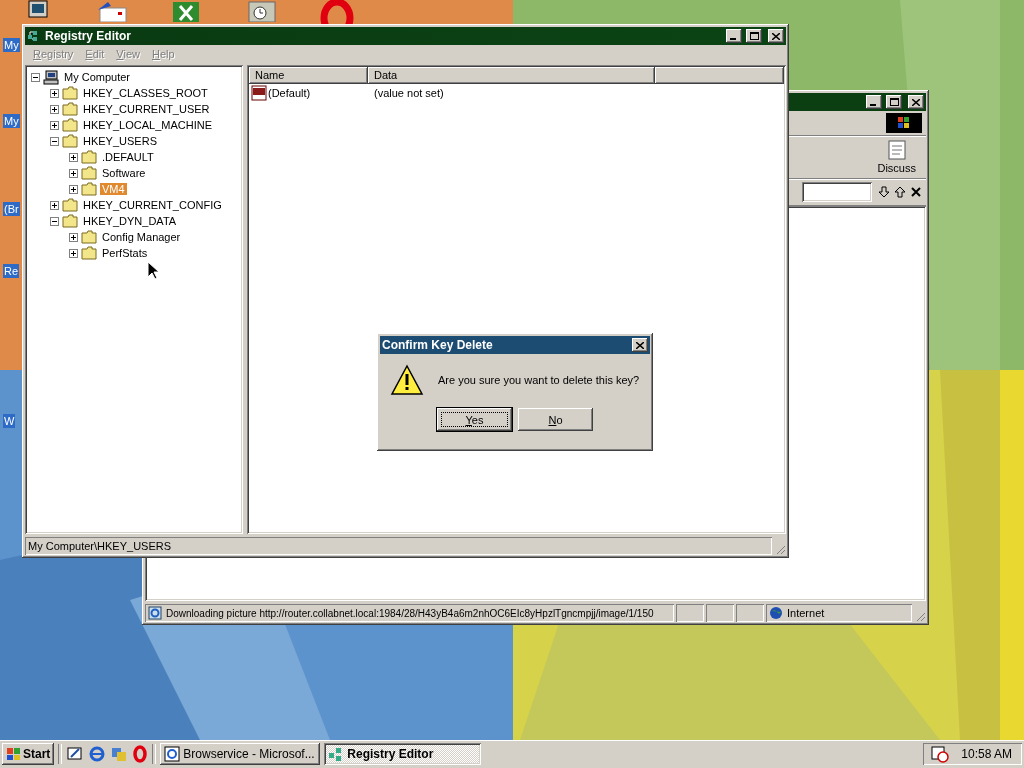  Describe the element at coordinates (289, 92) in the screenshot. I see `value-name: (Default)` at that location.